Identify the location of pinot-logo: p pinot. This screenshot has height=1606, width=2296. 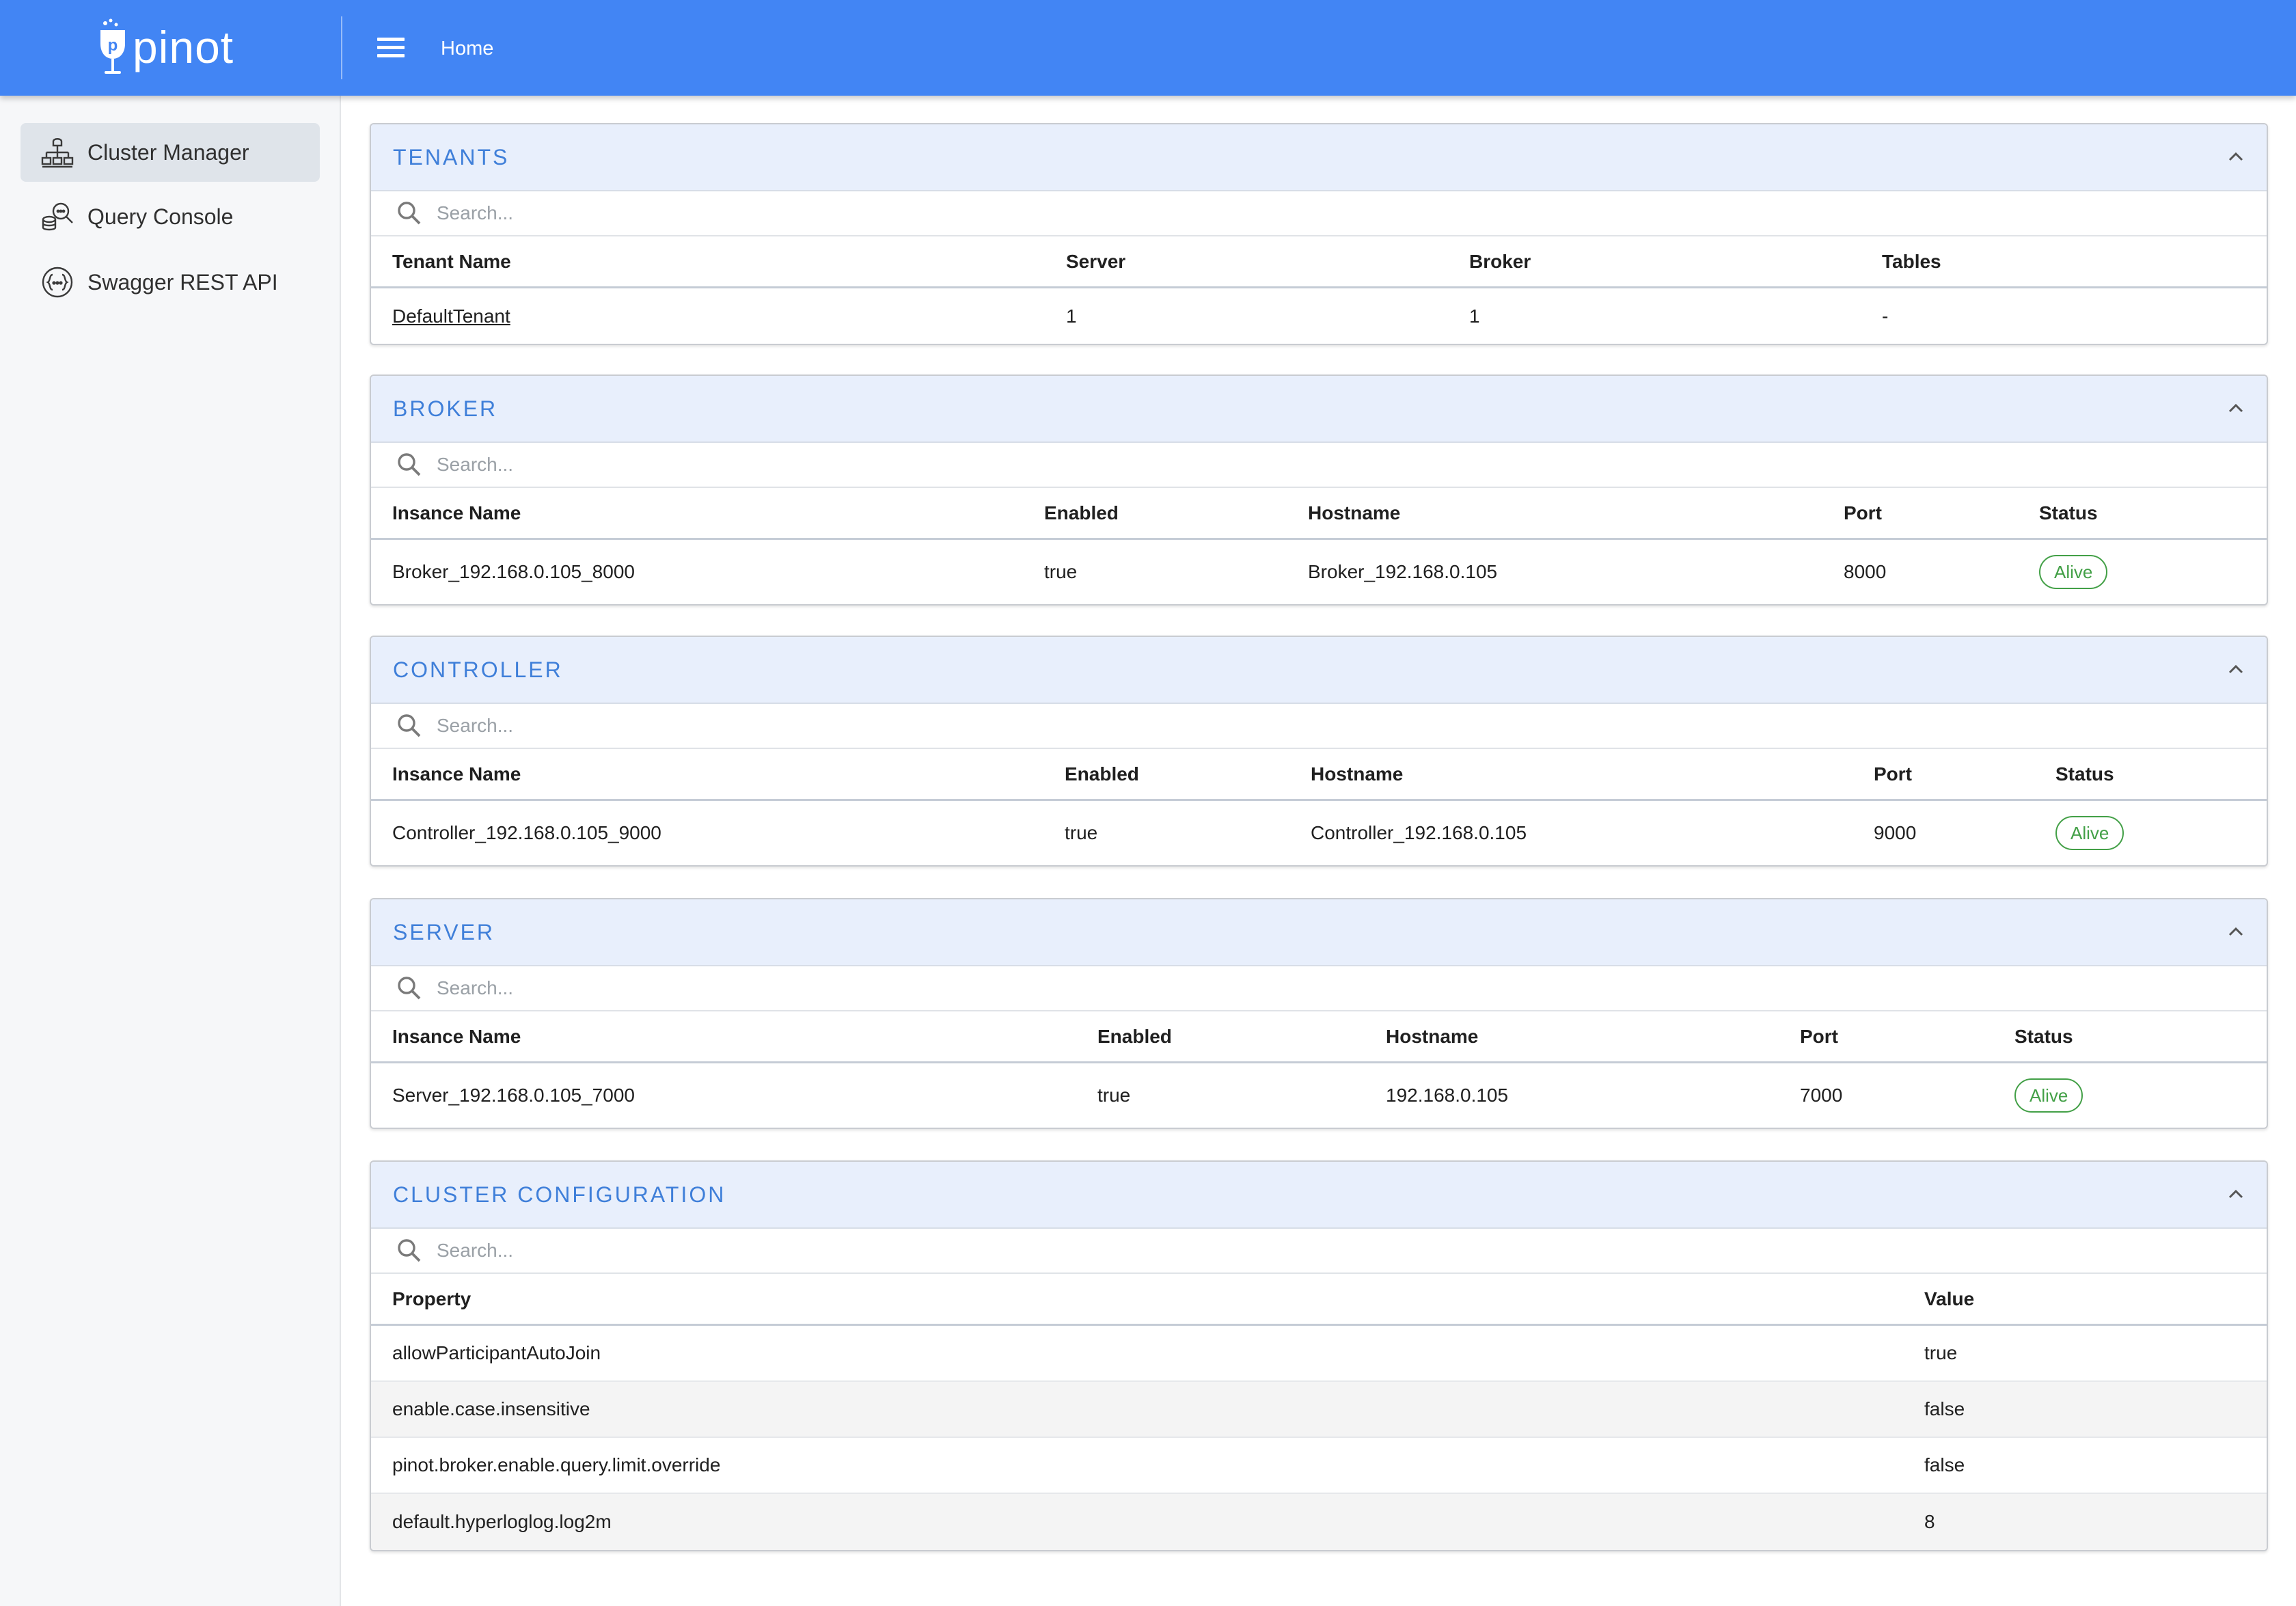
(165, 48).